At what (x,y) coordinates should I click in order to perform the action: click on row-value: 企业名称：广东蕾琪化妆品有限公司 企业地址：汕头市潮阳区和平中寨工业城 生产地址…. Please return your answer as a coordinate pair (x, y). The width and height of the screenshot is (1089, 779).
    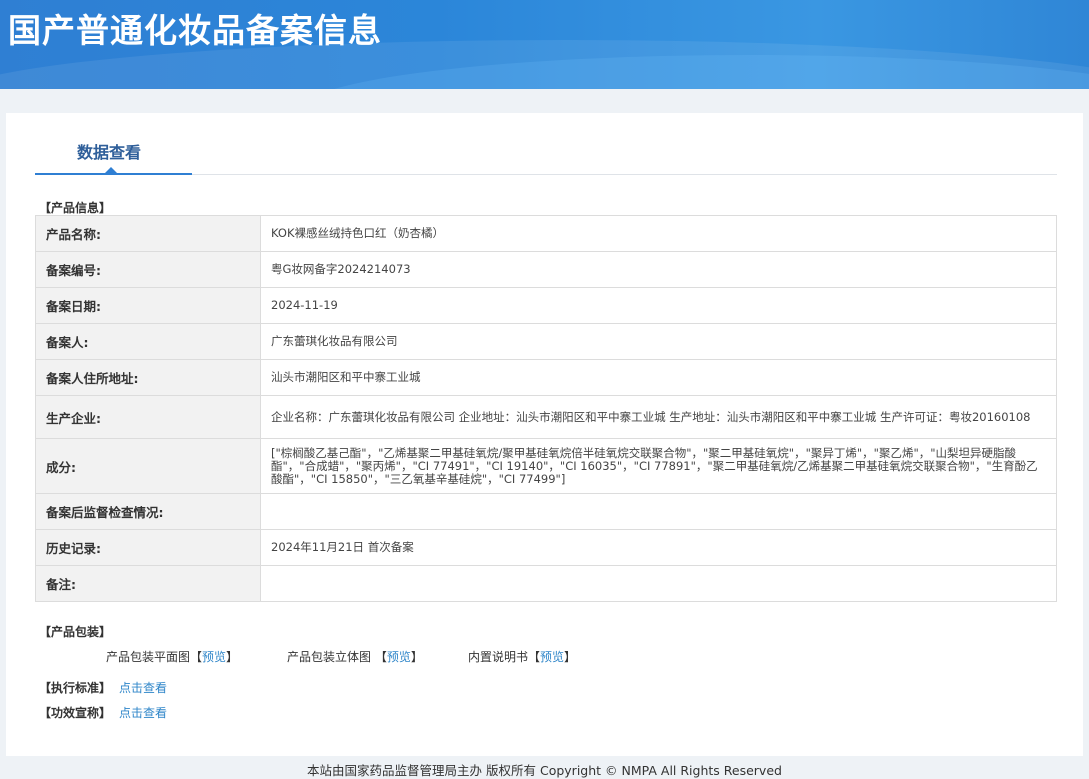
    Looking at the image, I should click on (658, 417).